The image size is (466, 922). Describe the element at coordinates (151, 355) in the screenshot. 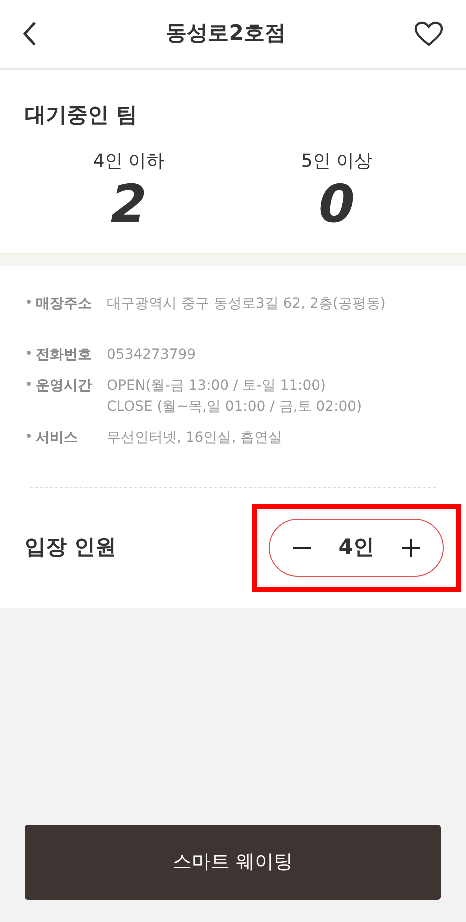

I see `info-value: 0534273799` at that location.